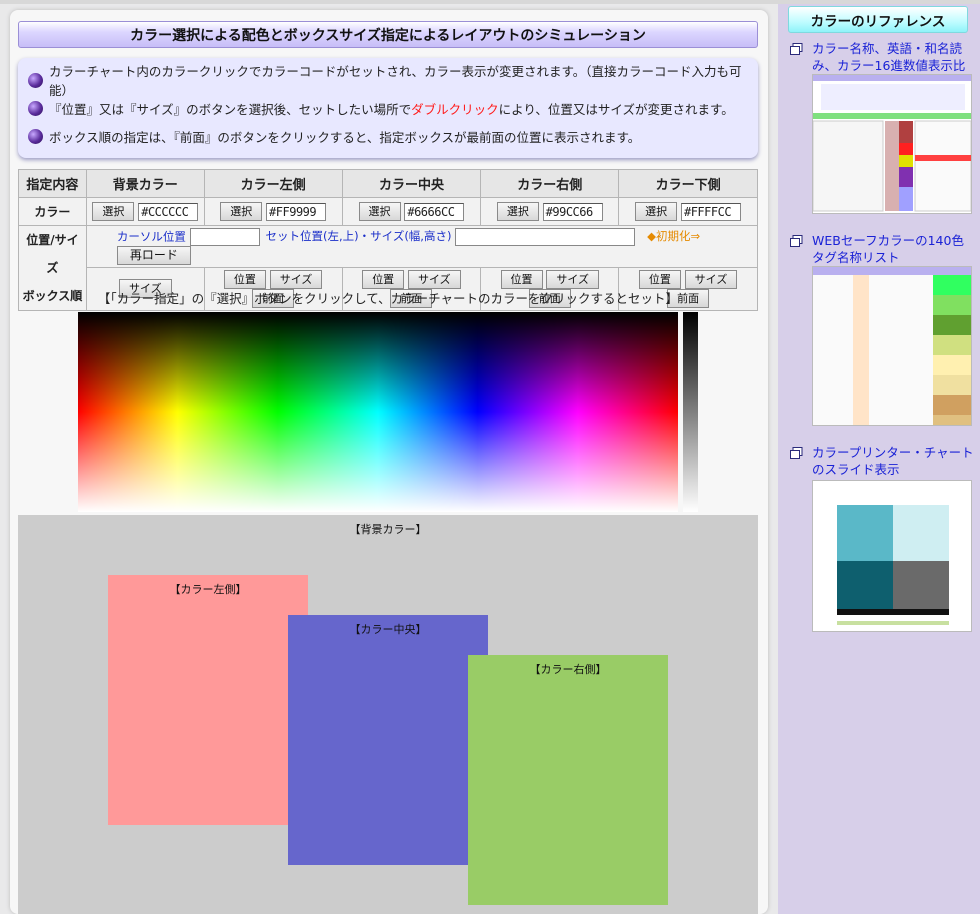 The image size is (980, 914). Describe the element at coordinates (296, 211) in the screenshot. I see `left-color-code-input: #FF9999` at that location.